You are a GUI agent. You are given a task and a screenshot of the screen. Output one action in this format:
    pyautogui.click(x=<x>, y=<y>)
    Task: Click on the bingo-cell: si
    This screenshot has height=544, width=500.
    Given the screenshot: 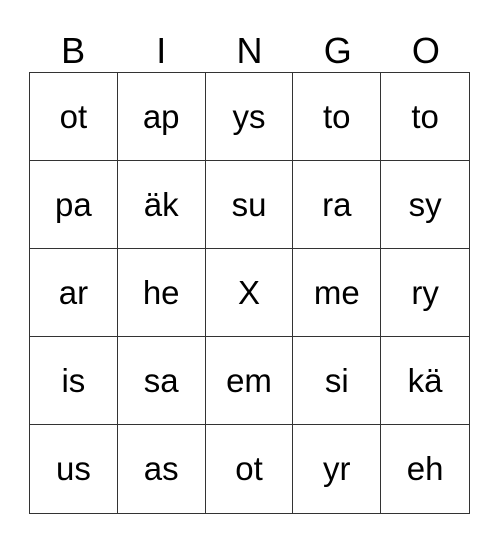 What is the action you would take?
    pyautogui.click(x=337, y=381)
    